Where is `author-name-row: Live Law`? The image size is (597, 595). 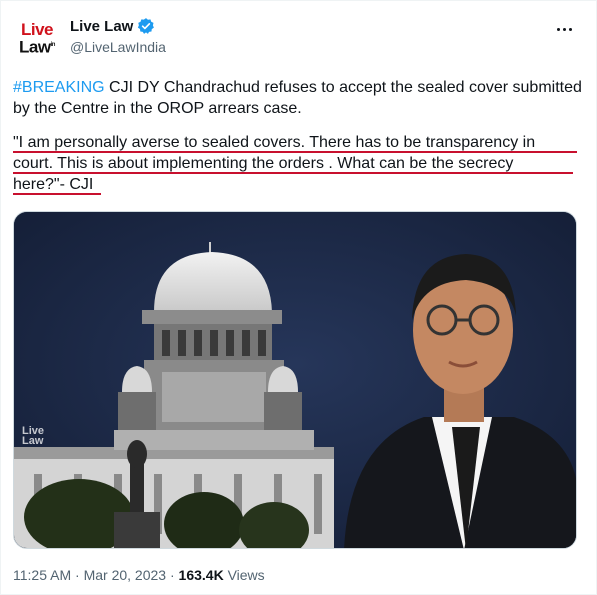 author-name-row: Live Law is located at coordinates (112, 26).